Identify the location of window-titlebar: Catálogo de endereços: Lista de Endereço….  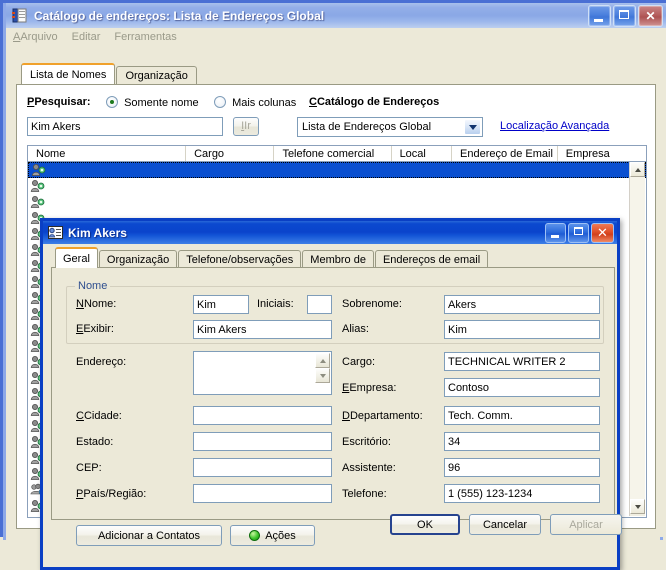
(336, 15).